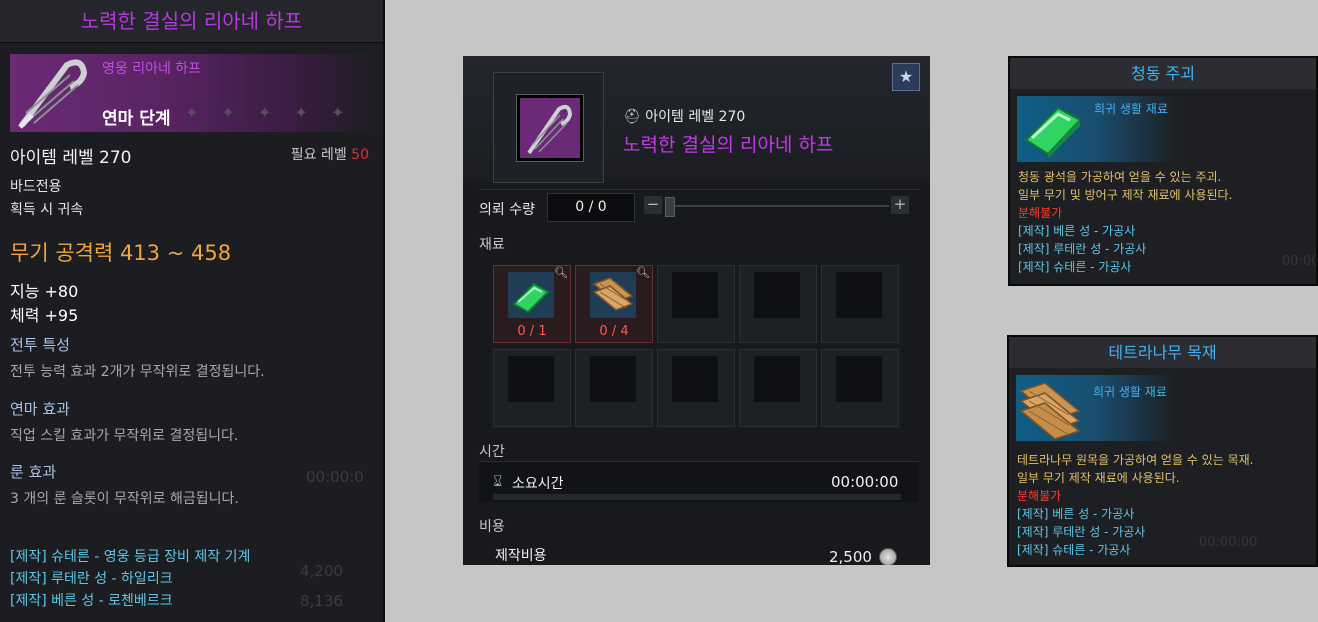 The height and width of the screenshot is (622, 1318). I want to click on hourglass-icon: ⌛︎, so click(498, 481).